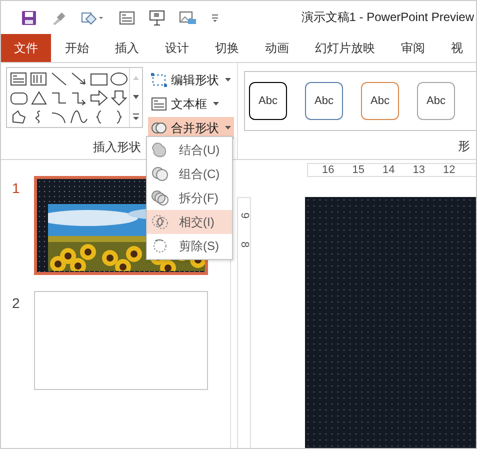  What do you see at coordinates (59, 98) in the screenshot?
I see `elbow-shape-icon` at bounding box center [59, 98].